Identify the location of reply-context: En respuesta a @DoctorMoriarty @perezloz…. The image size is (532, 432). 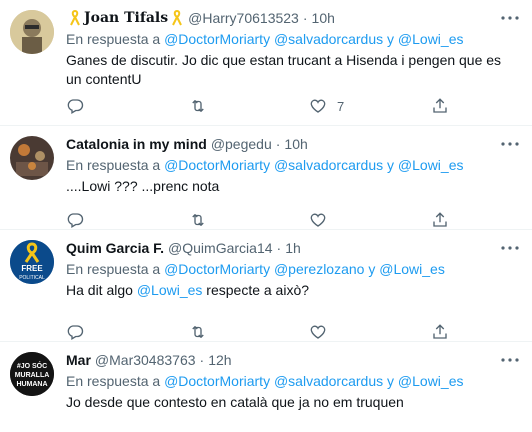
(293, 269).